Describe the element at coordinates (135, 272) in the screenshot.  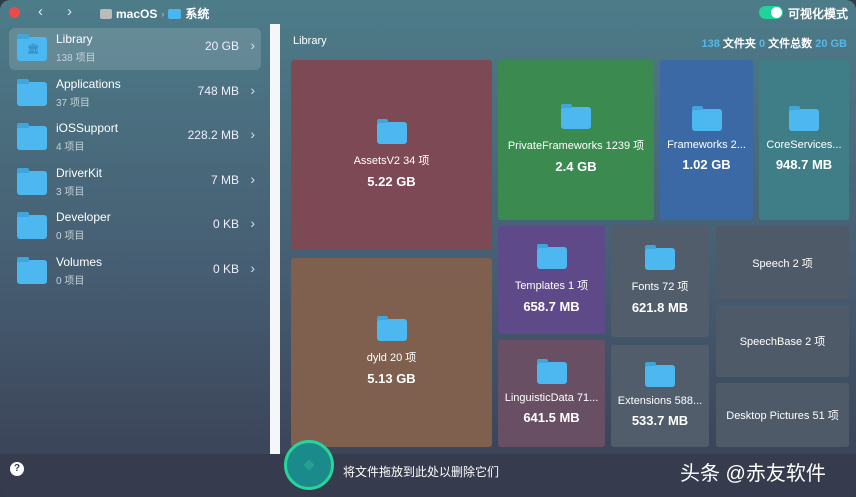
I see `sidebar-item: Volumes 0 项目 0 KB ›` at that location.